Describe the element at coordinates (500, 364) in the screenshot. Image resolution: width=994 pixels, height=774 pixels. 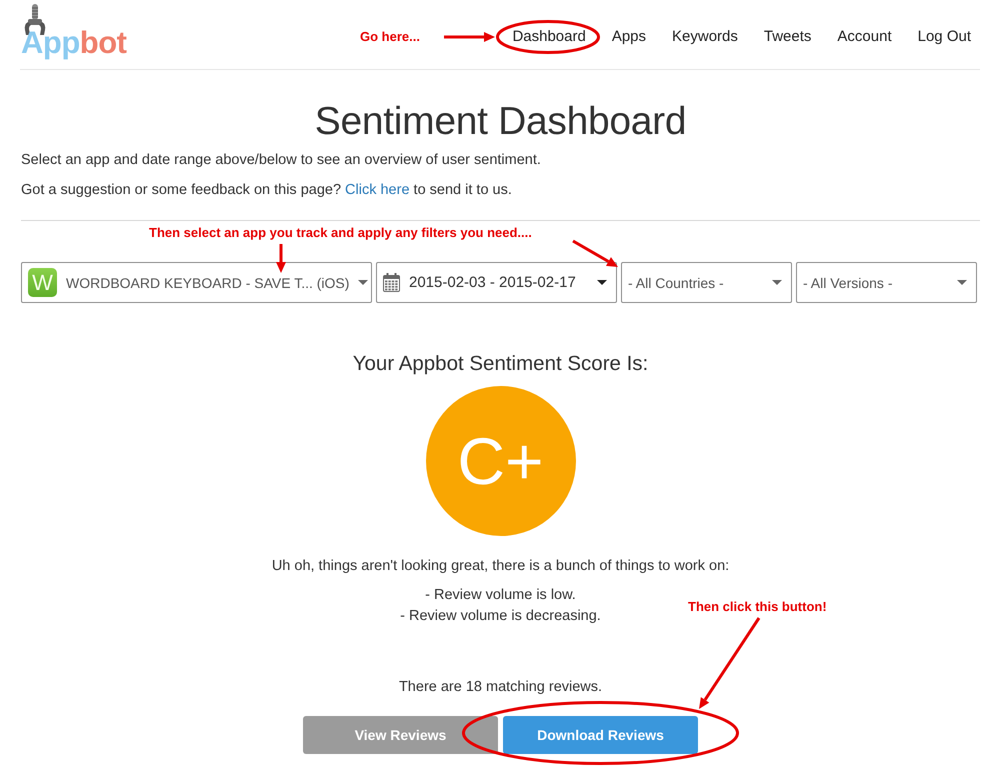
I see `score-heading: Your Appbot Sentiment Score Is:` at that location.